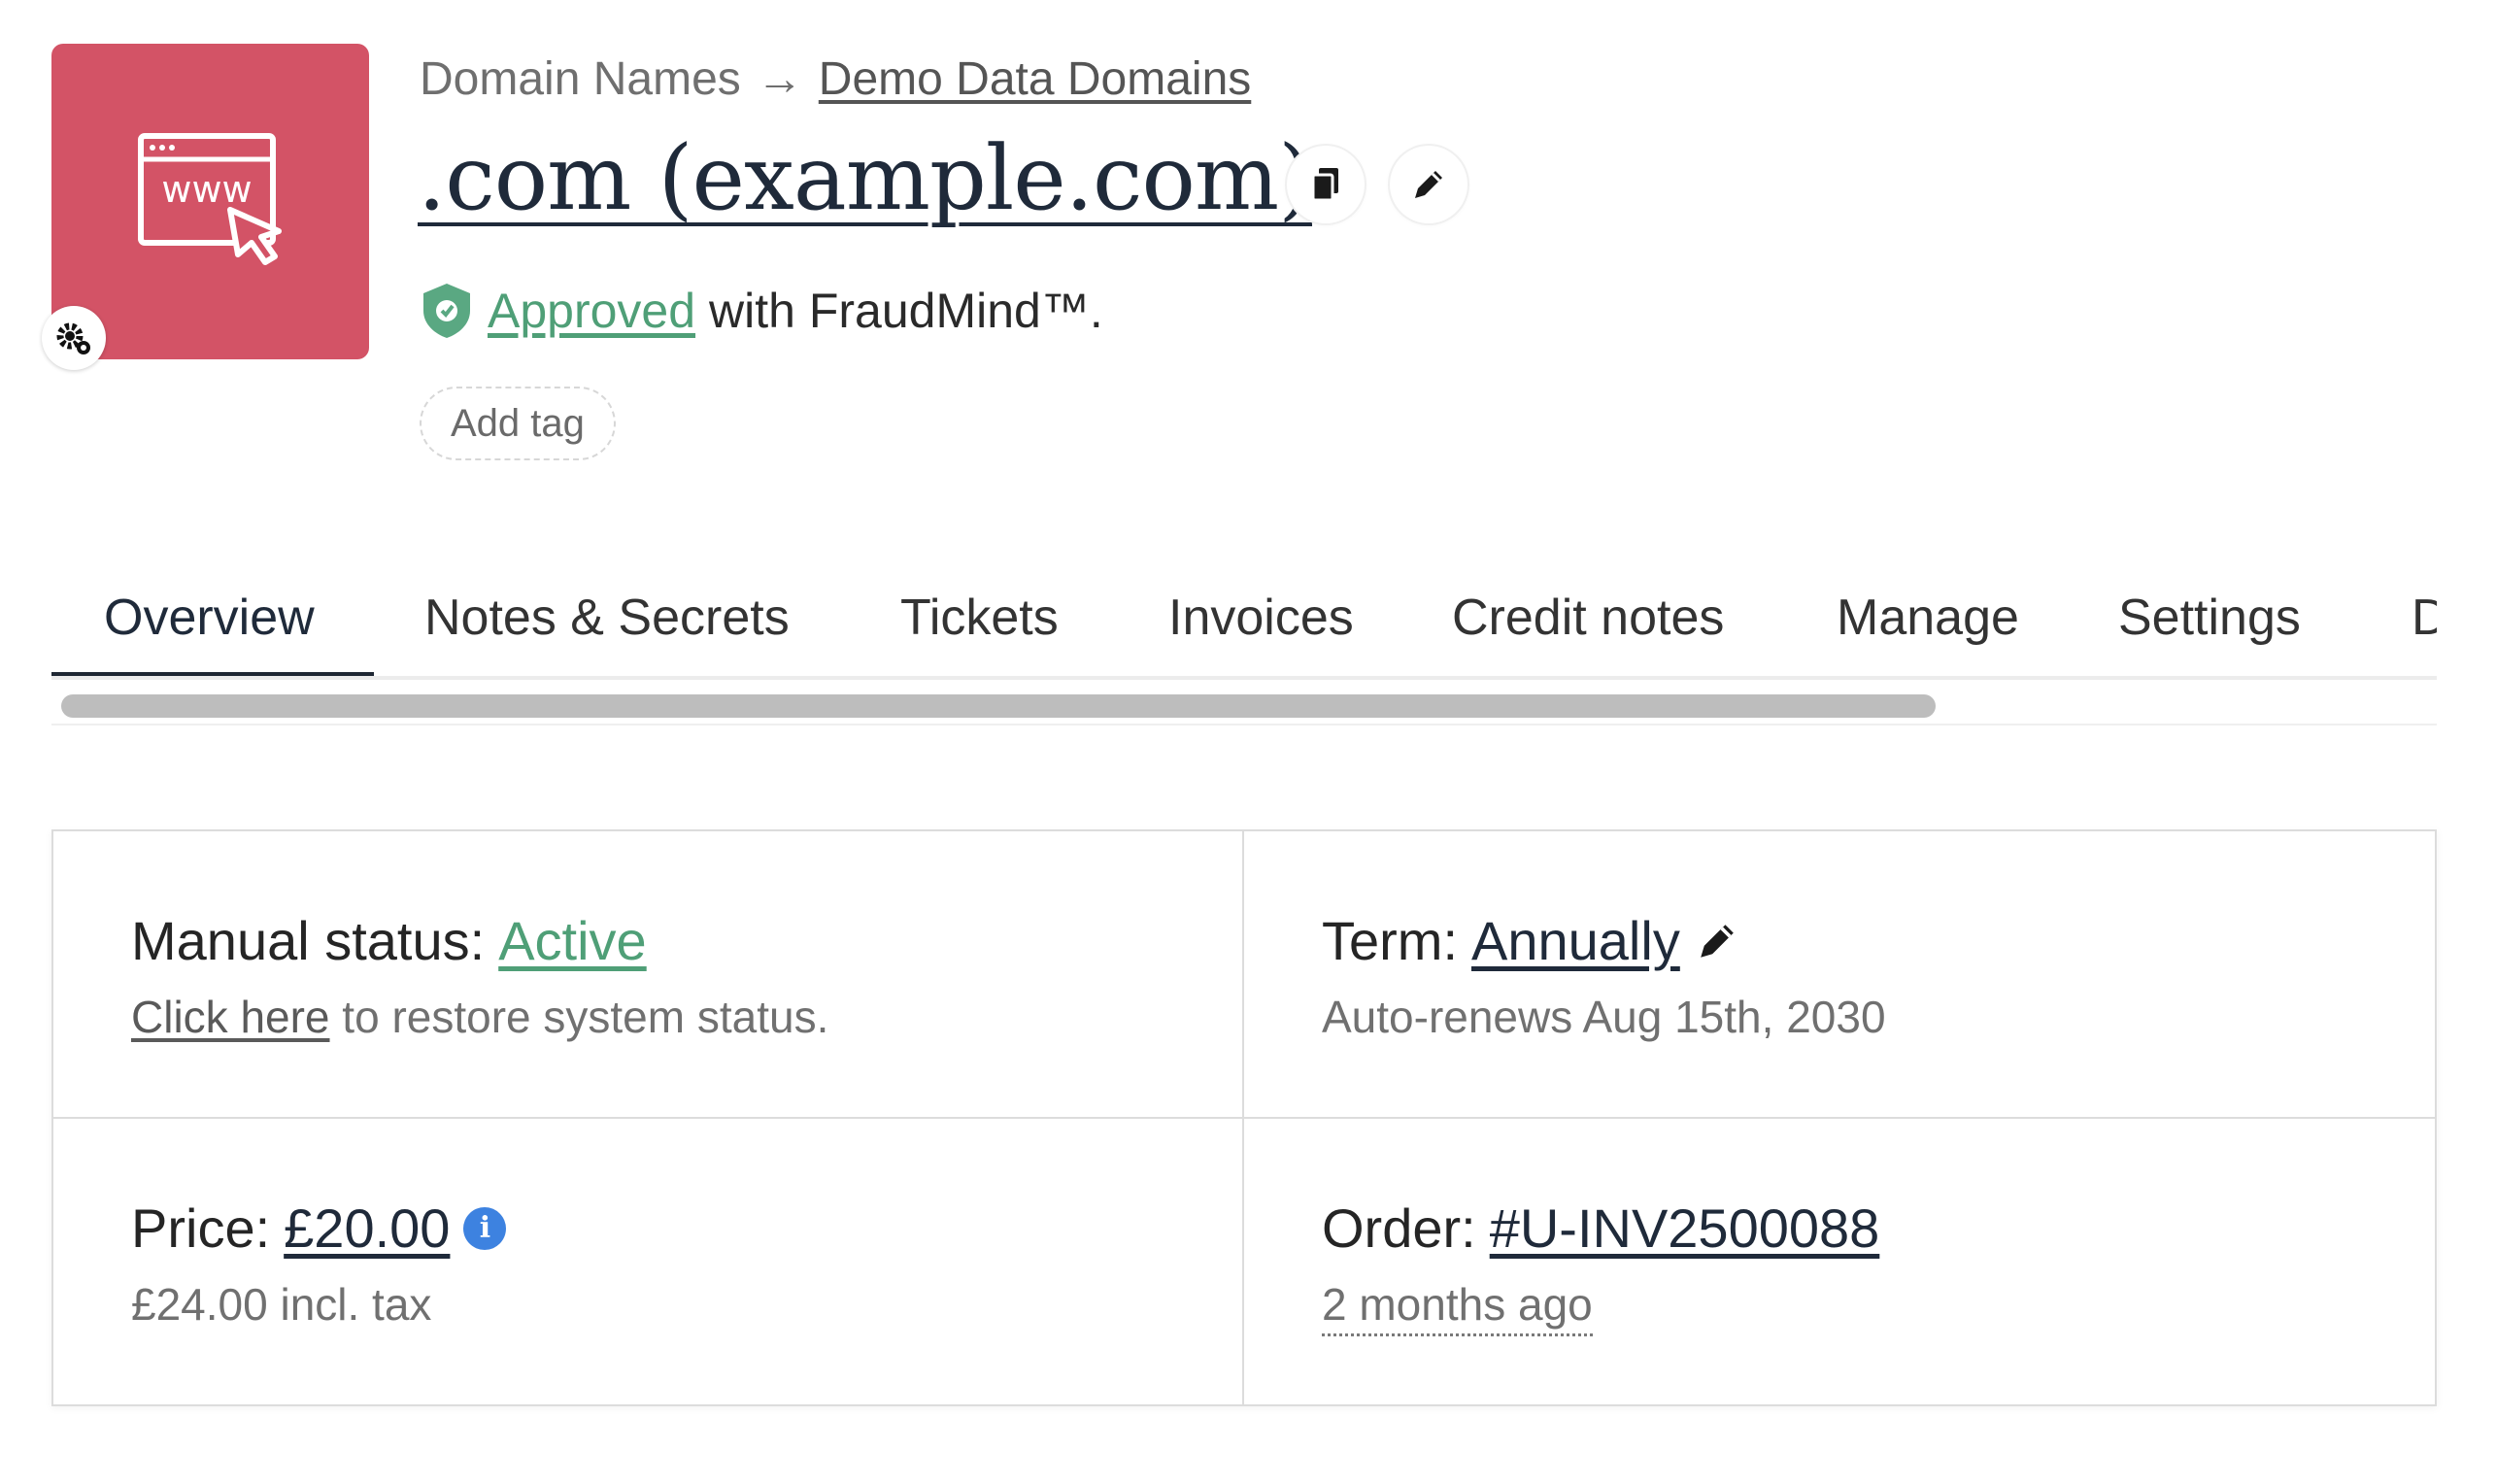 The width and height of the screenshot is (2496, 1484). What do you see at coordinates (906, 311) in the screenshot?
I see `approval-suffix: with FraudMind™.` at bounding box center [906, 311].